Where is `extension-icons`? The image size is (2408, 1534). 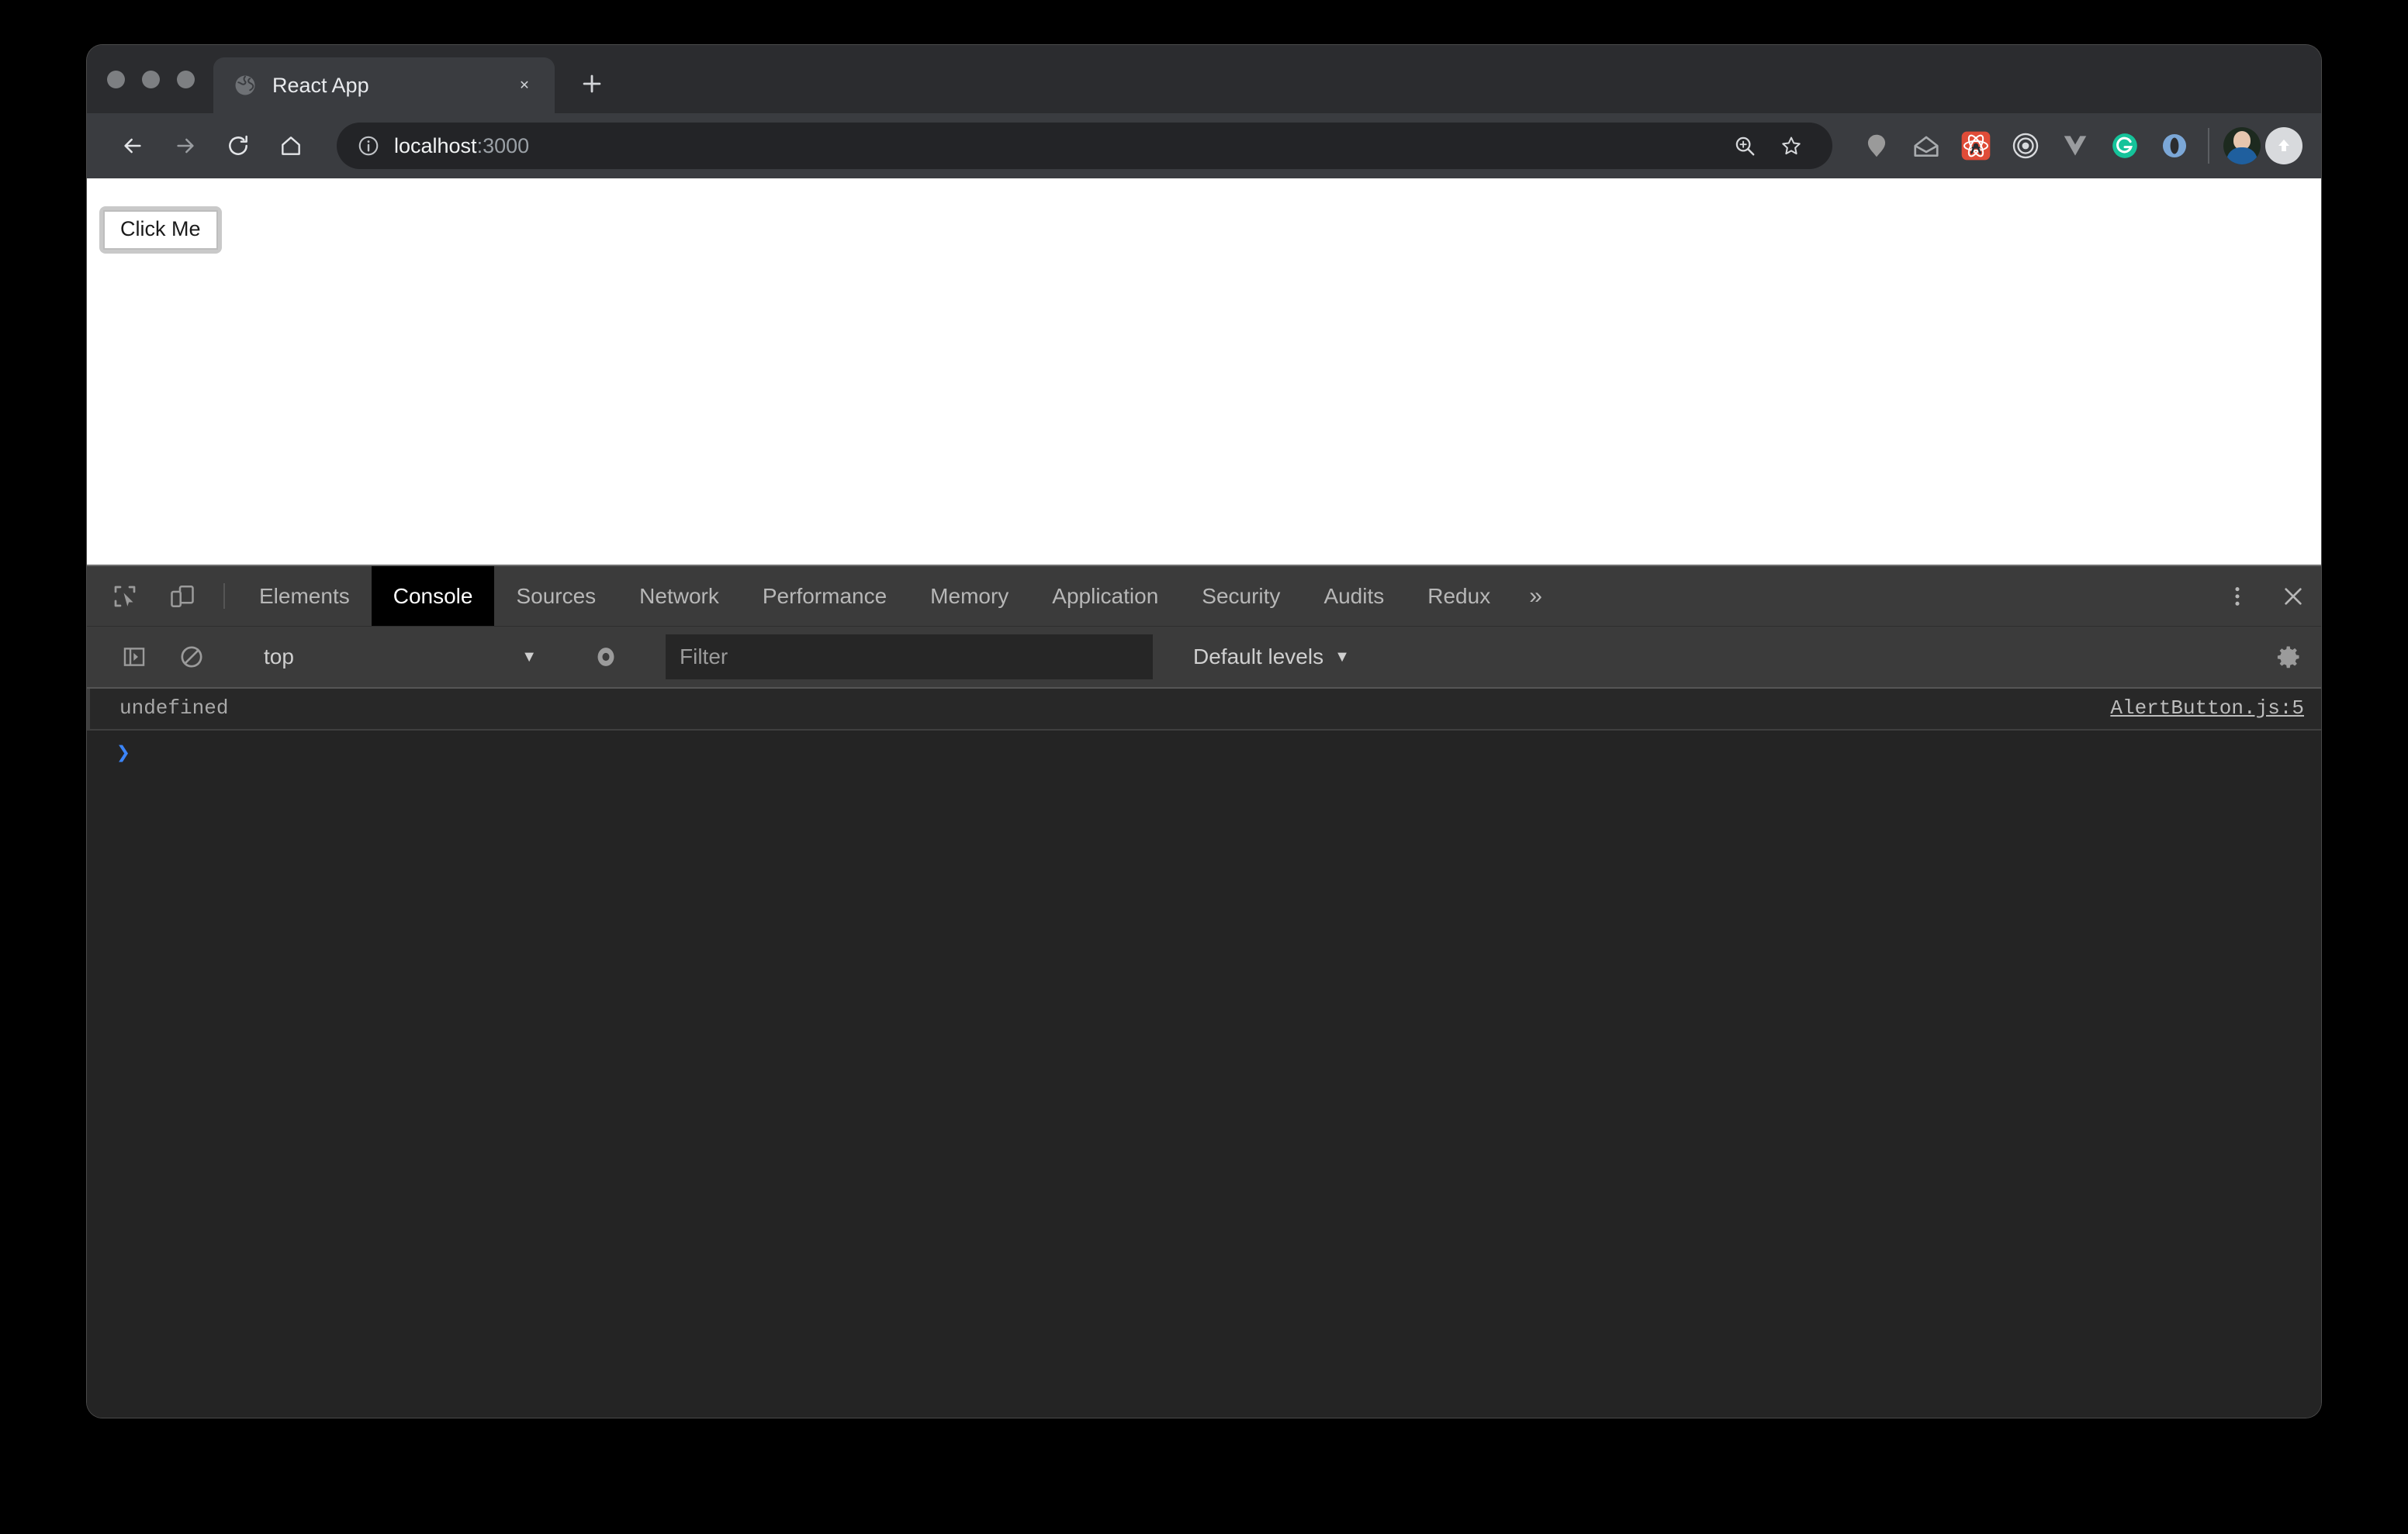 extension-icons is located at coordinates (2021, 145).